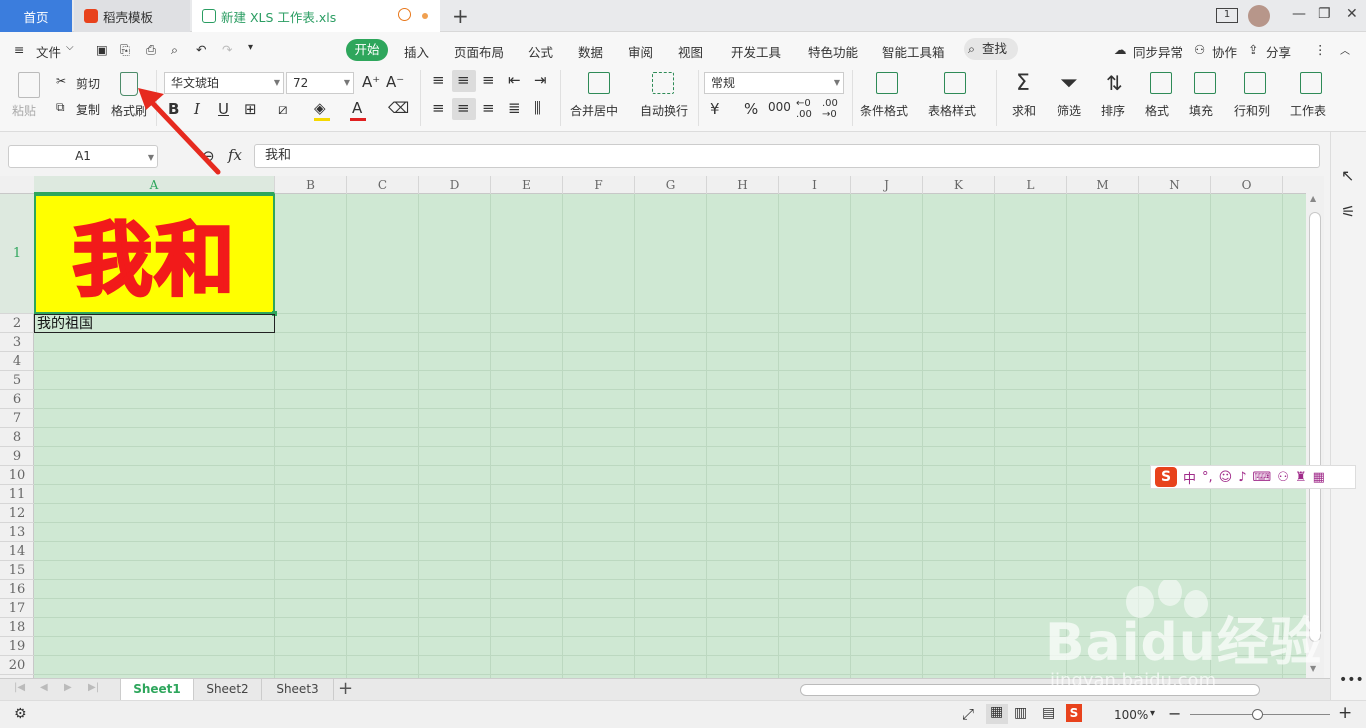 This screenshot has height=728, width=1366. What do you see at coordinates (17, 551) in the screenshot?
I see `row-header-14: 14` at bounding box center [17, 551].